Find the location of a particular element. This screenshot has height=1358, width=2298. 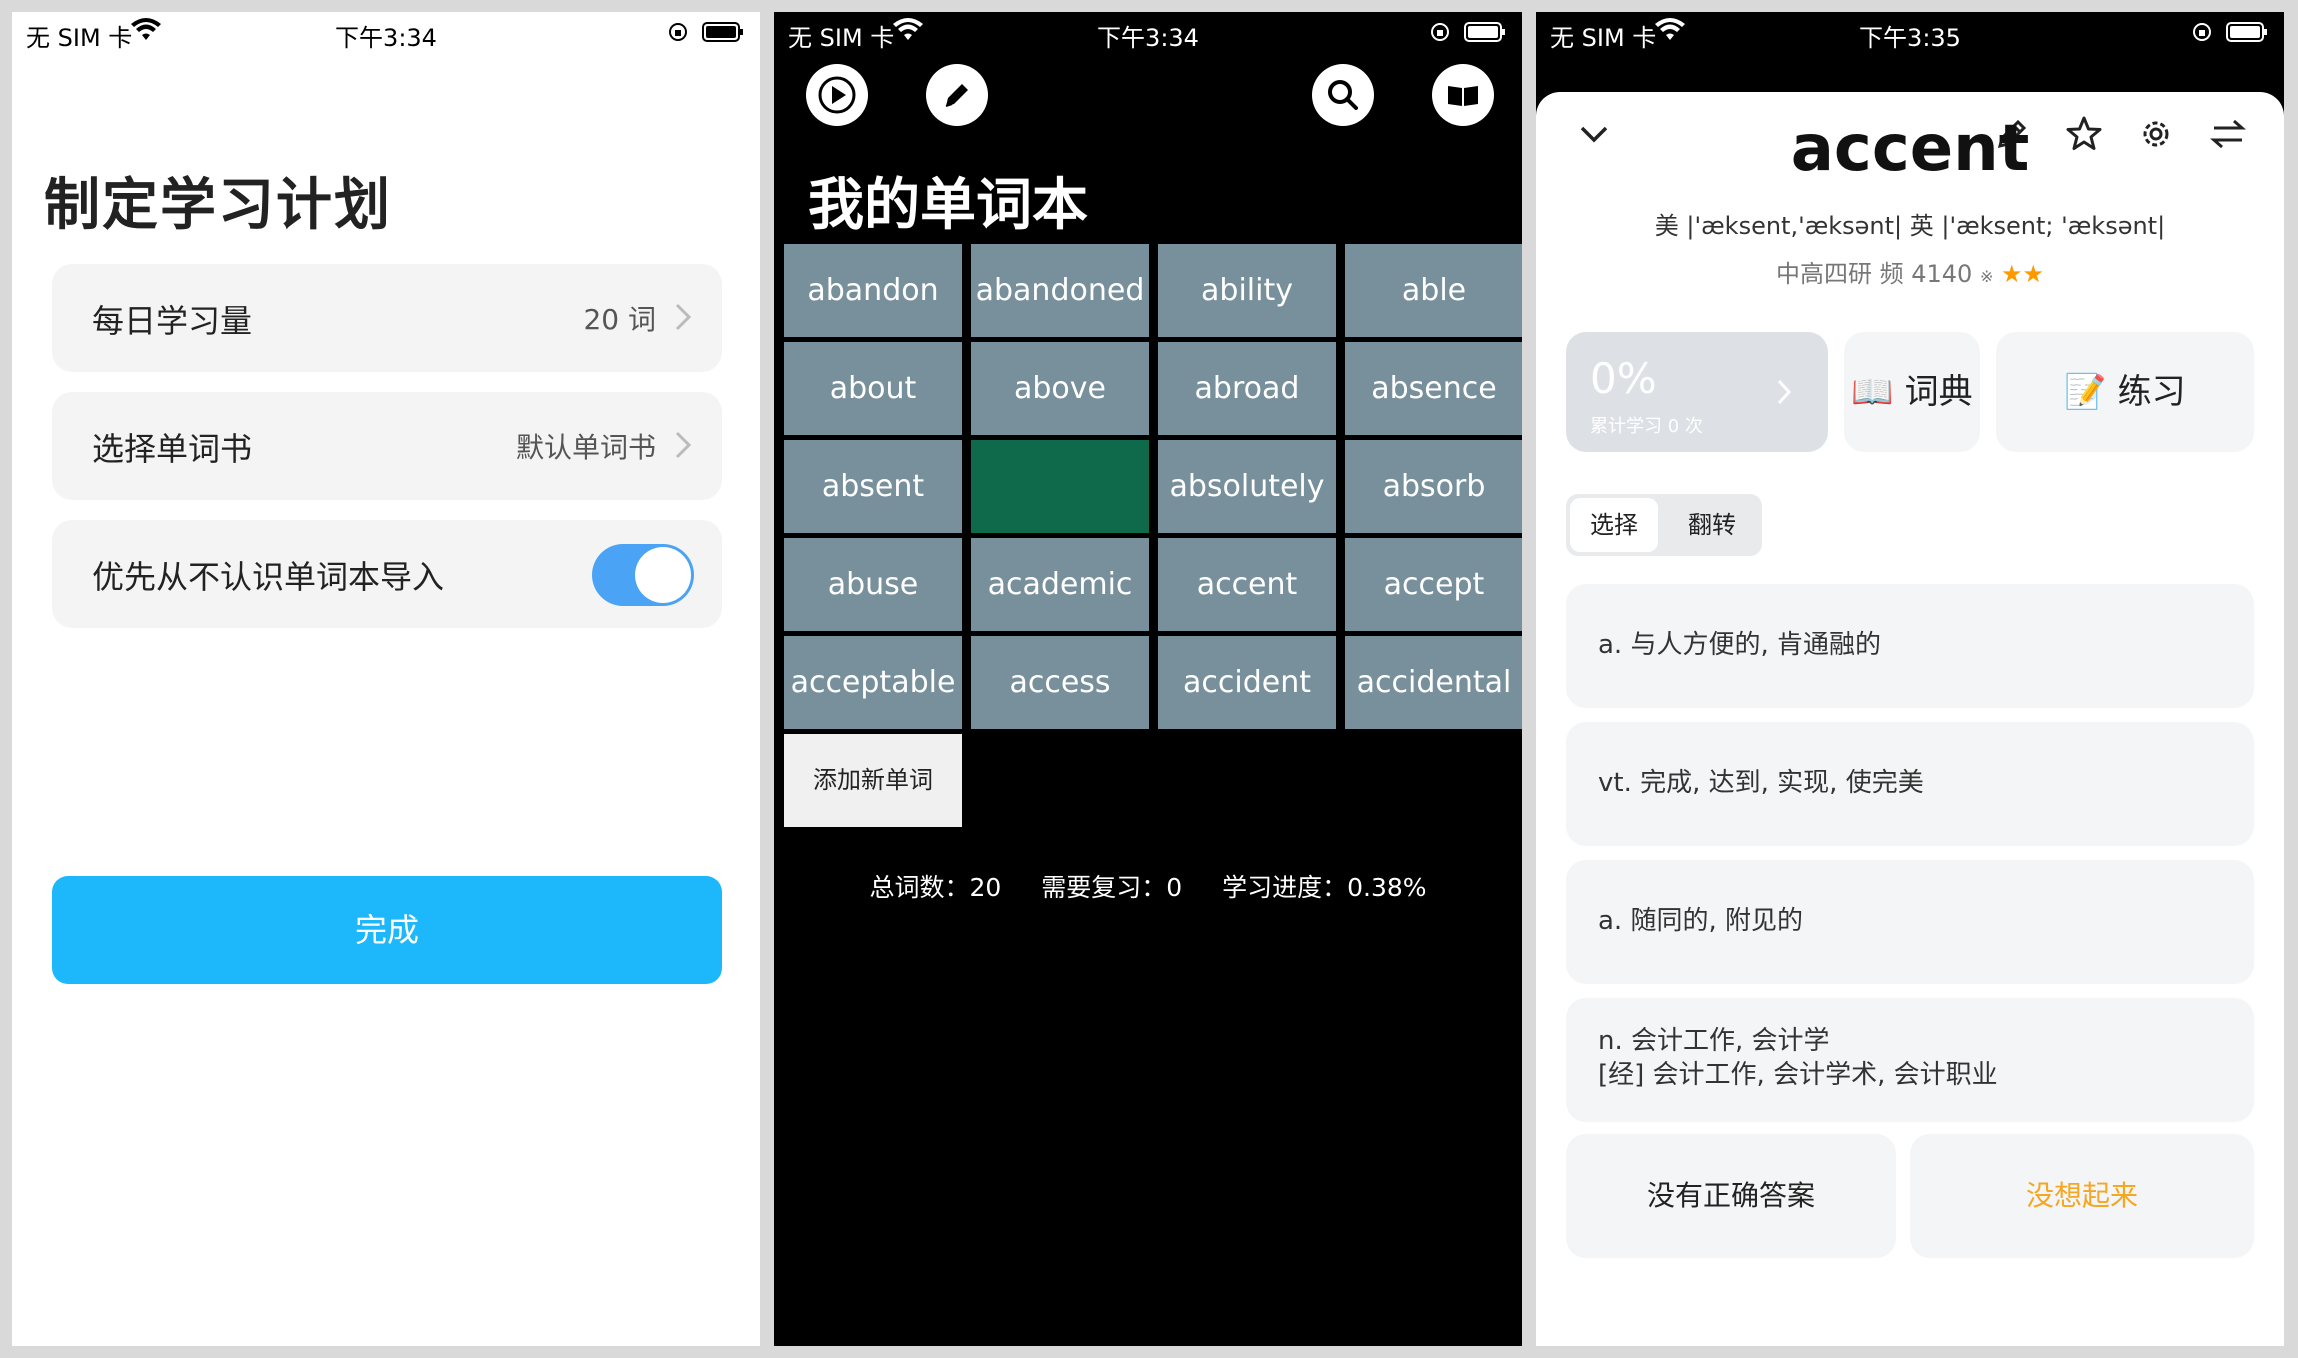

learning-progress: 学习进度：0.38% is located at coordinates (1324, 887).